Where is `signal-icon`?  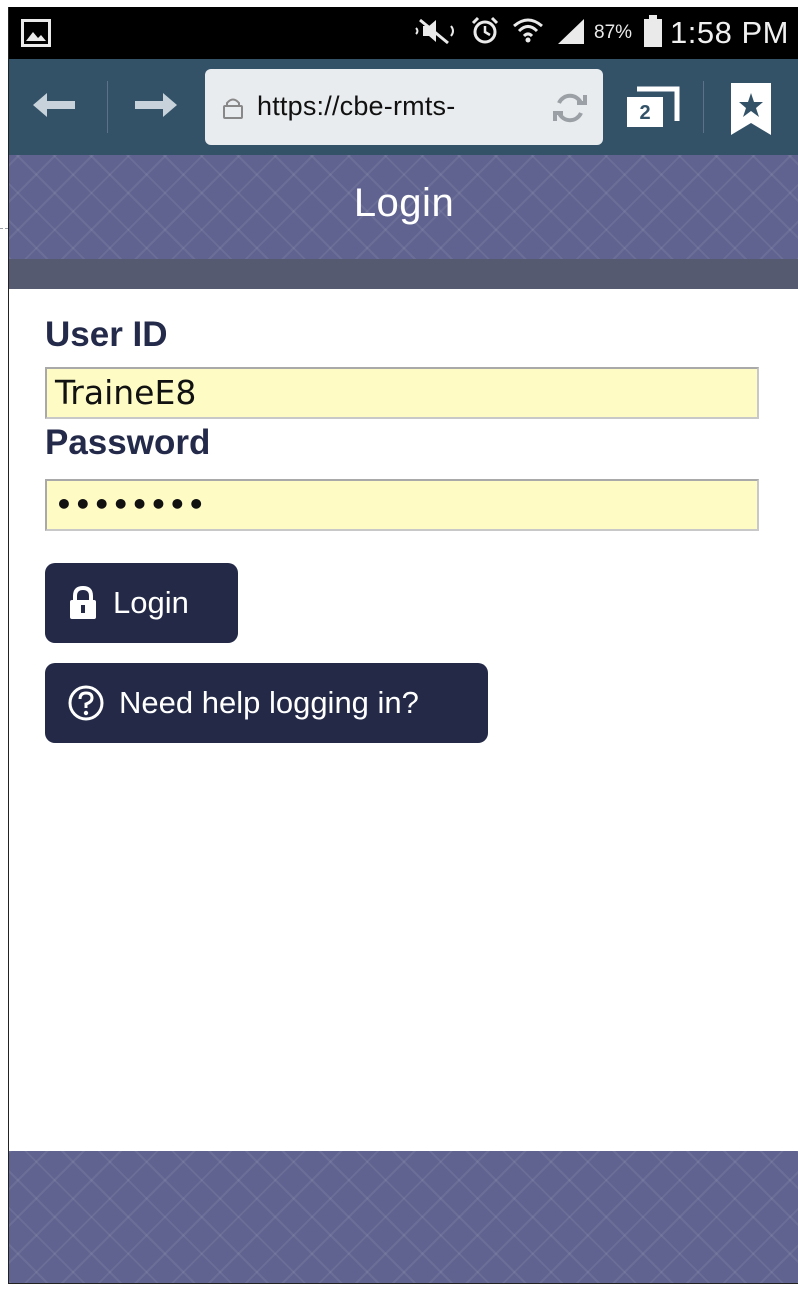 signal-icon is located at coordinates (571, 33).